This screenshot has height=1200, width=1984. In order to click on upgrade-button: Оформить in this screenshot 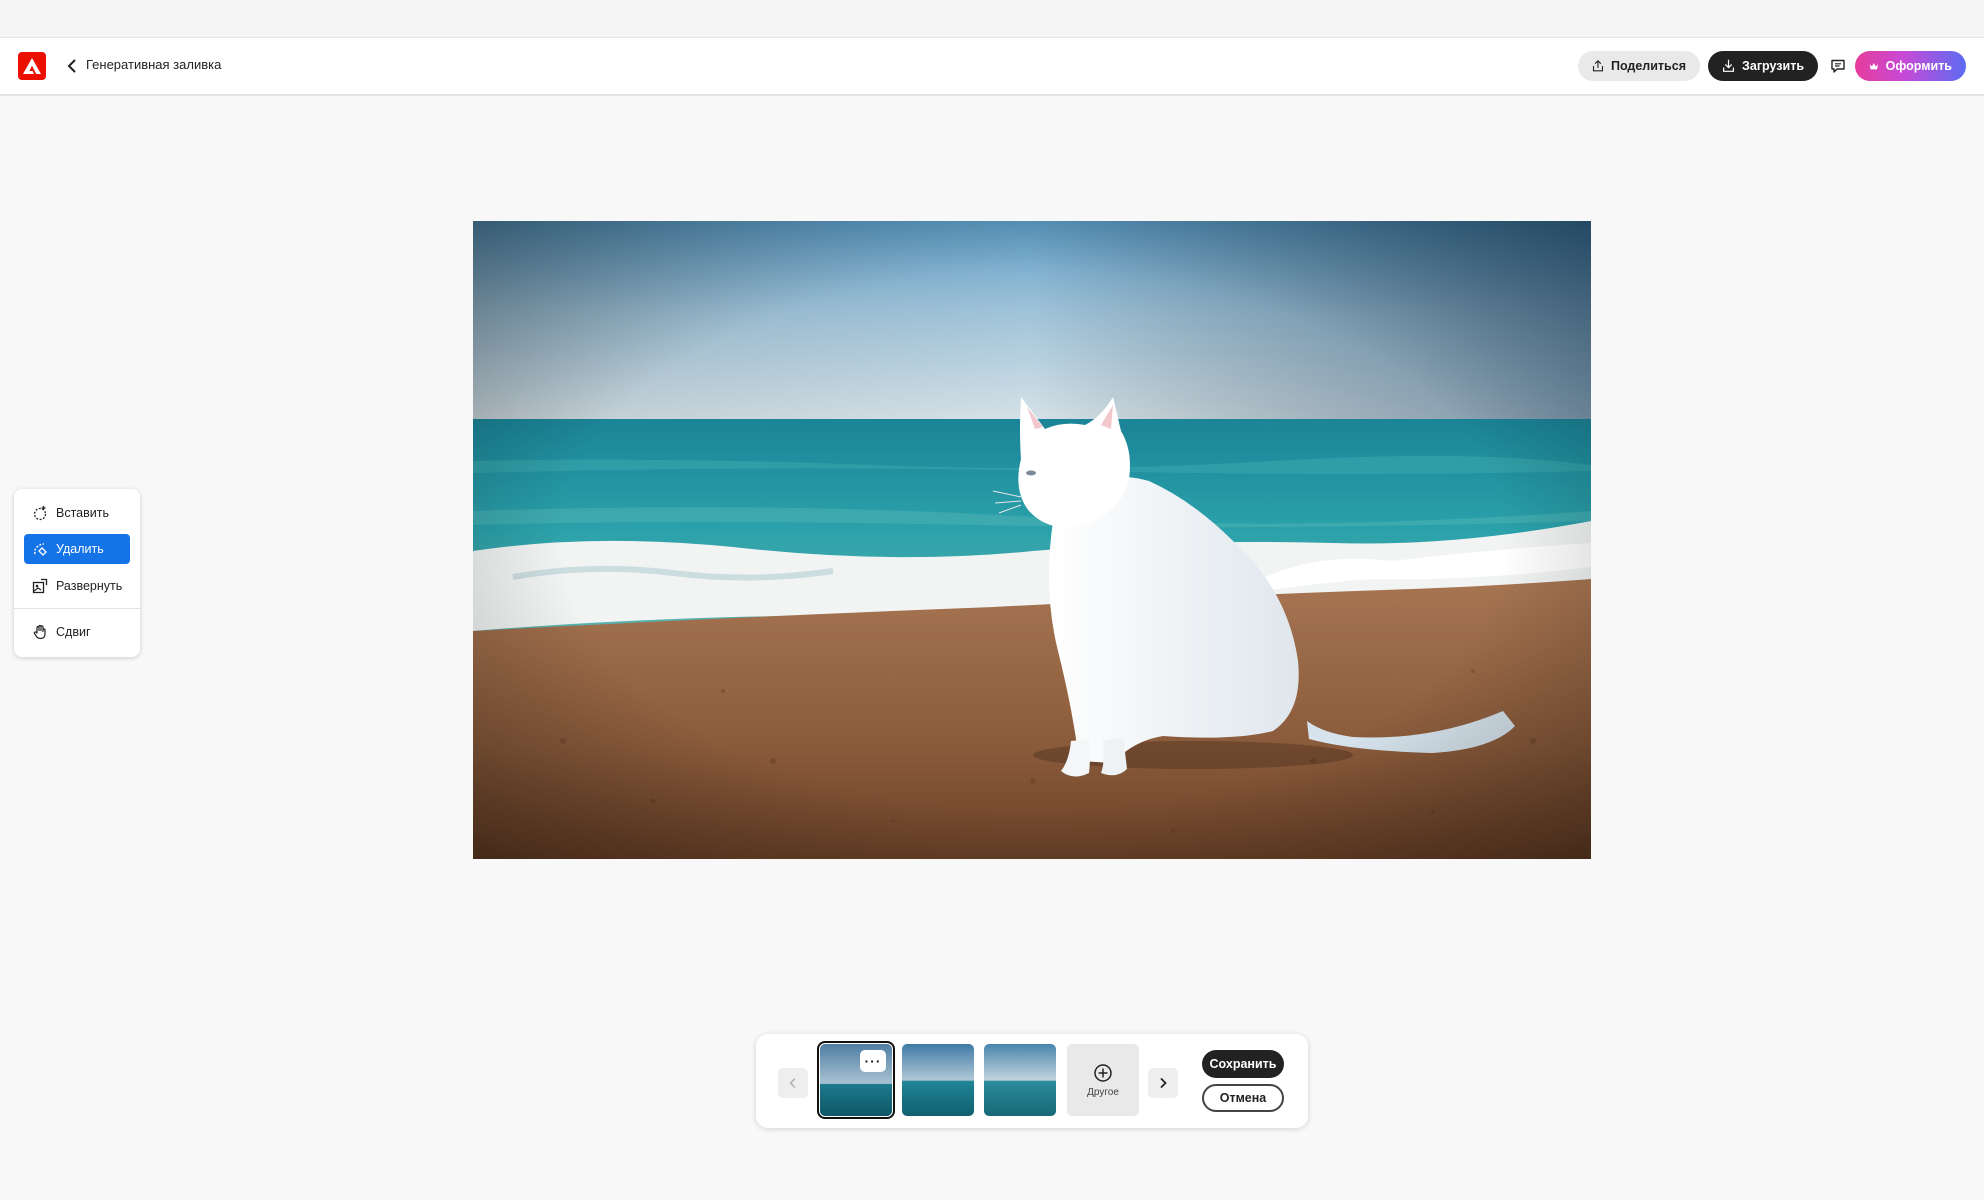, I will do `click(1910, 66)`.